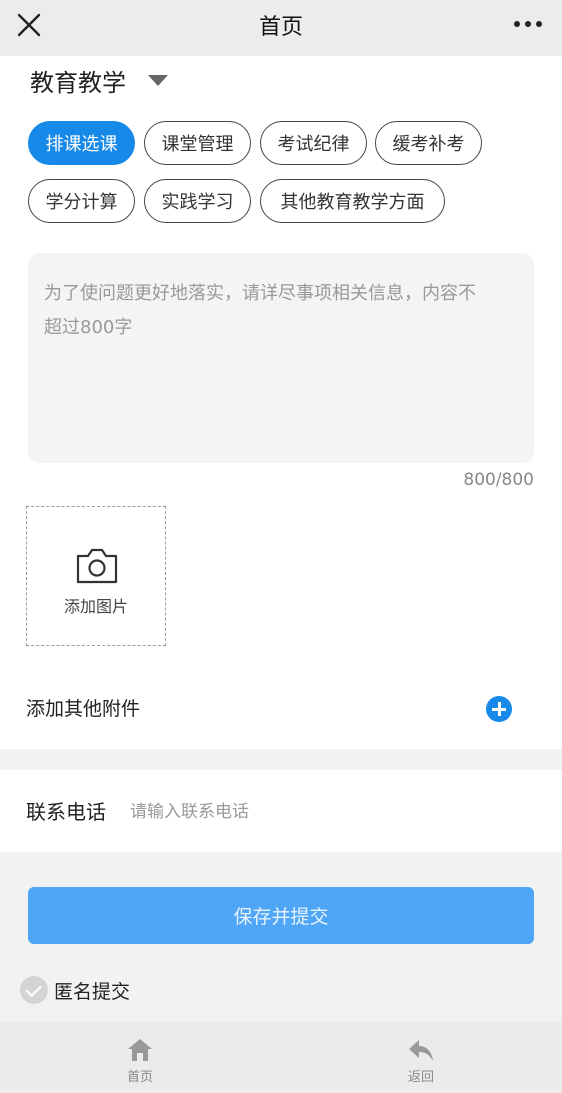 This screenshot has width=562, height=1093. Describe the element at coordinates (139, 1077) in the screenshot. I see `nav-home-label: 首页` at that location.